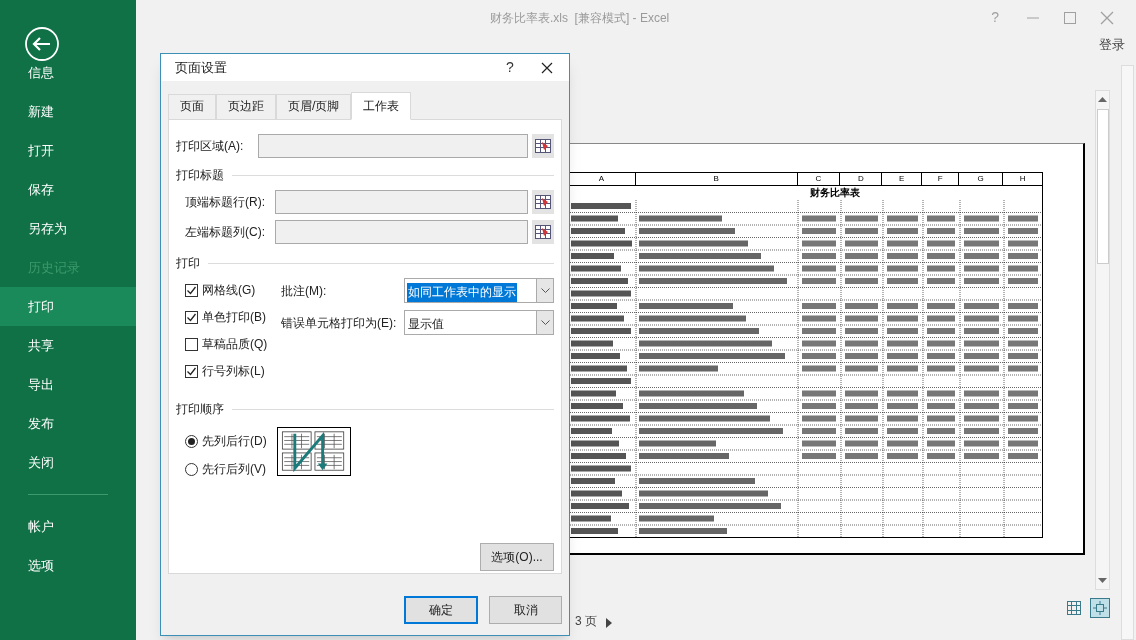 This screenshot has width=1136, height=640. I want to click on outer-scrollbar, so click(1127, 352).